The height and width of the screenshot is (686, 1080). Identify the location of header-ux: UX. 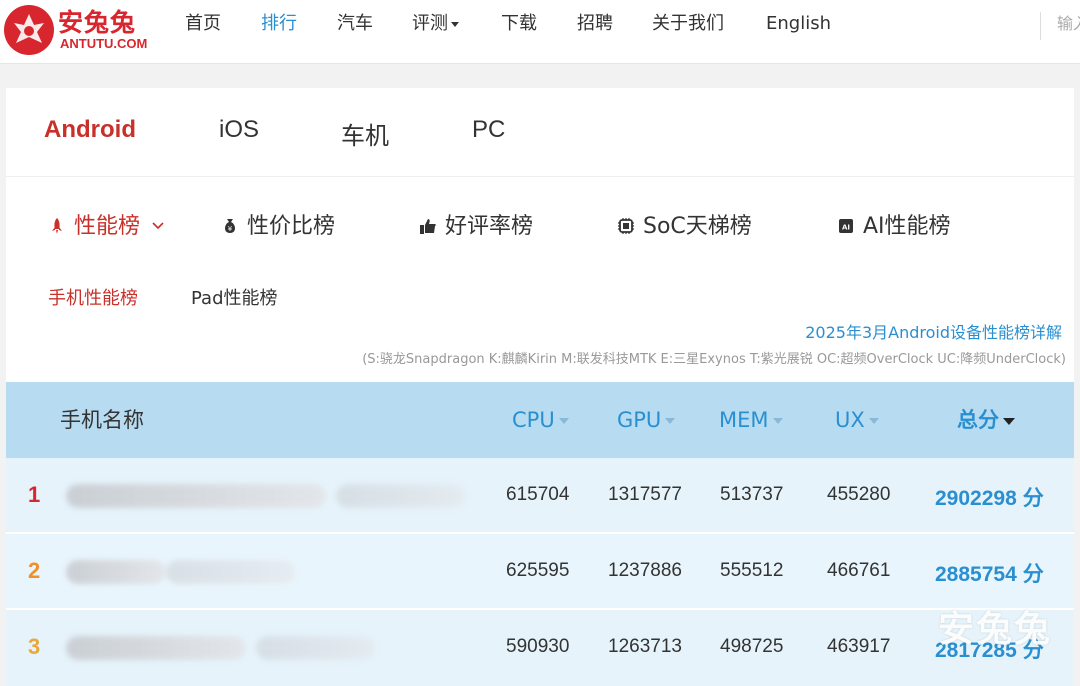
(857, 420).